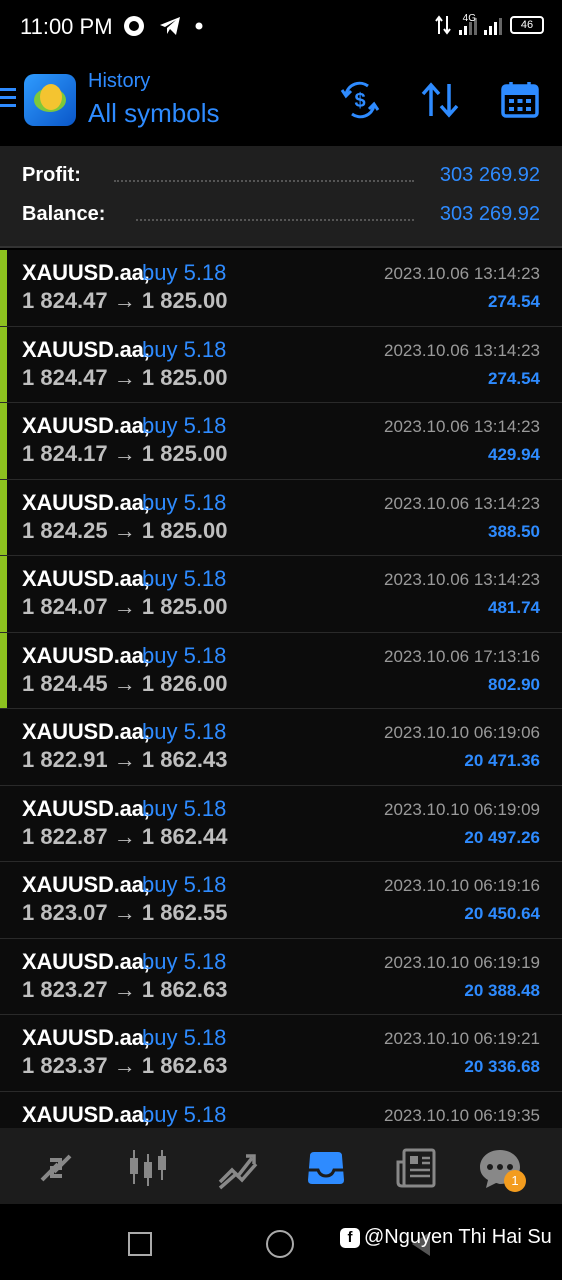  What do you see at coordinates (462, 809) in the screenshot?
I see `trade-date: 2023.10.10 06:19:09` at bounding box center [462, 809].